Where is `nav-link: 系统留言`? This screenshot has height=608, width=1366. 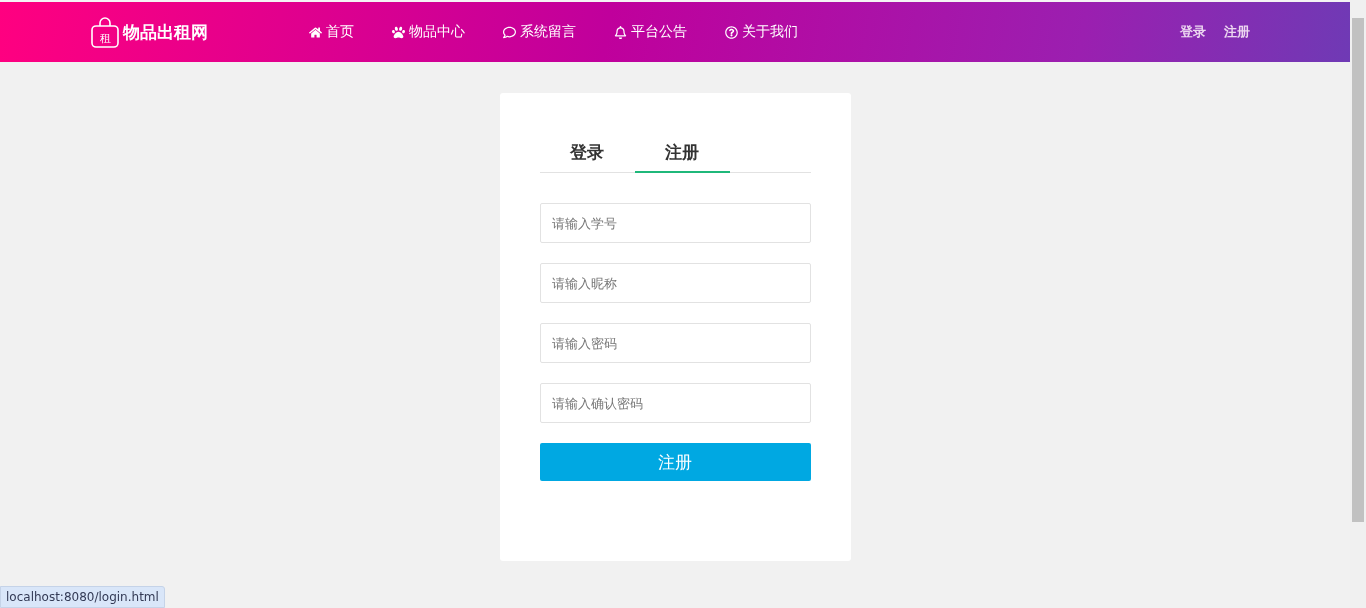
nav-link: 系统留言 is located at coordinates (539, 32).